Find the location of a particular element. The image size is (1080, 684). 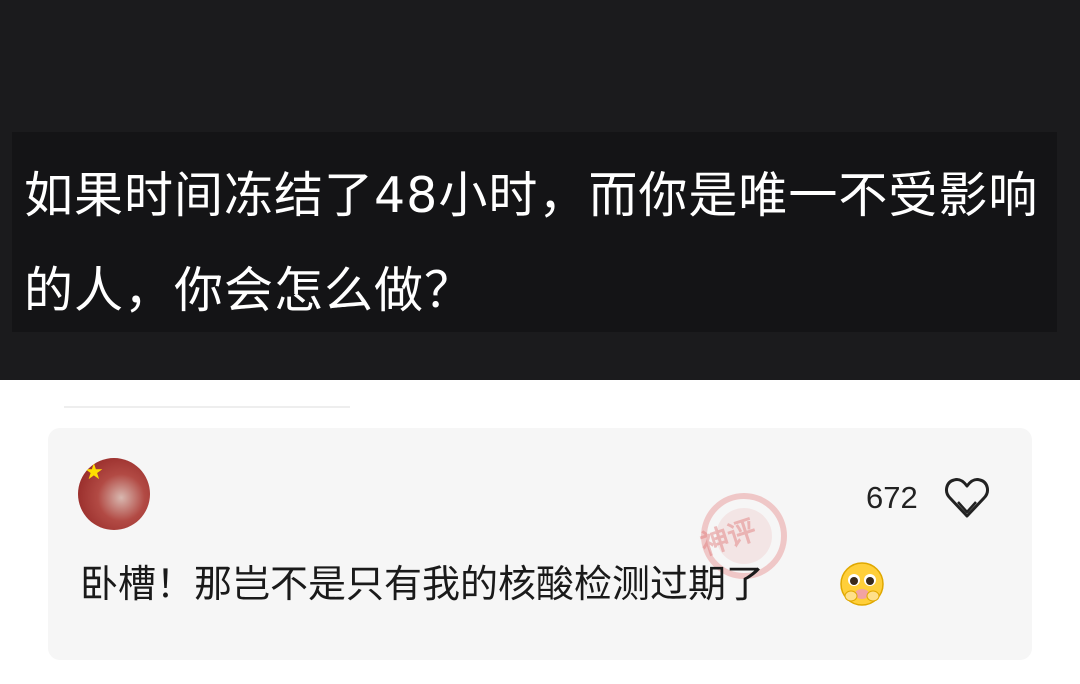

star-icon: ★ is located at coordinates (94, 472).